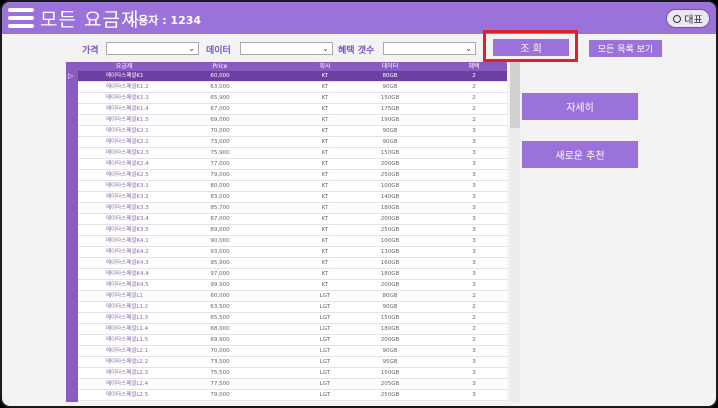 This screenshot has width=718, height=408. I want to click on table-row: 메이타스페셜K4.5 99,900 KT 200GB 3, so click(292, 285).